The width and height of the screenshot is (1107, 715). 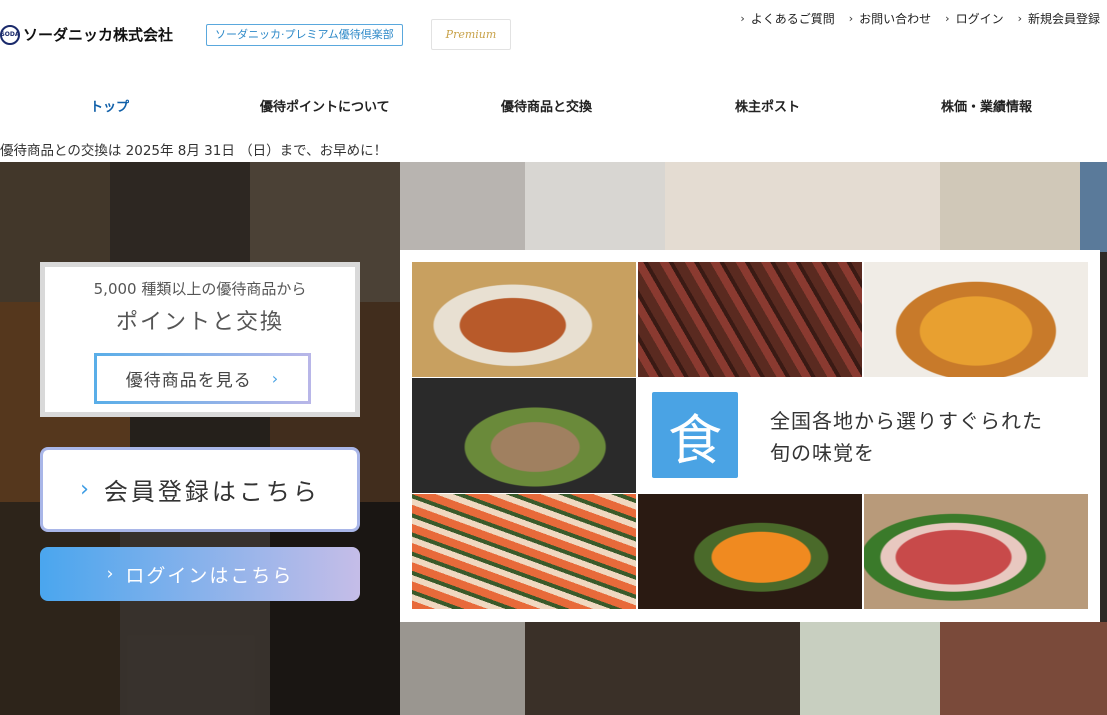 I want to click on utility-nav: › よくあるご質問 › お問い合わせ › ログイン › 新規会員登録, so click(x=920, y=18).